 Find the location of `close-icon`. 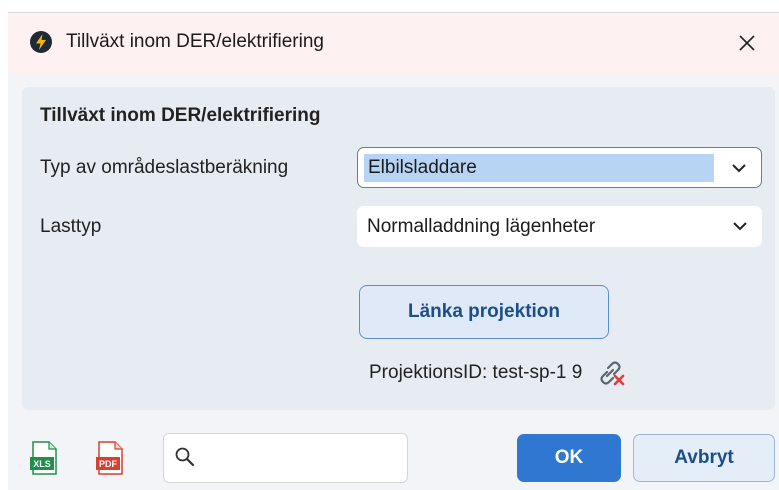

close-icon is located at coordinates (747, 43).